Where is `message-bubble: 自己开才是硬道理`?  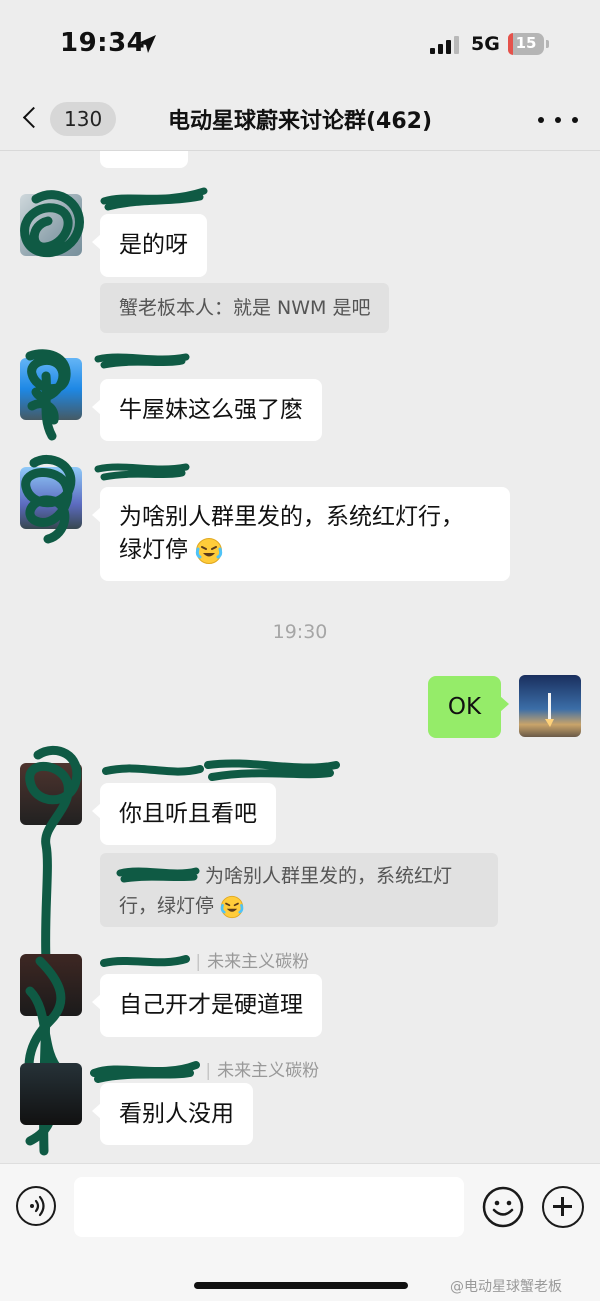 message-bubble: 自己开才是硬道理 is located at coordinates (207, 1005).